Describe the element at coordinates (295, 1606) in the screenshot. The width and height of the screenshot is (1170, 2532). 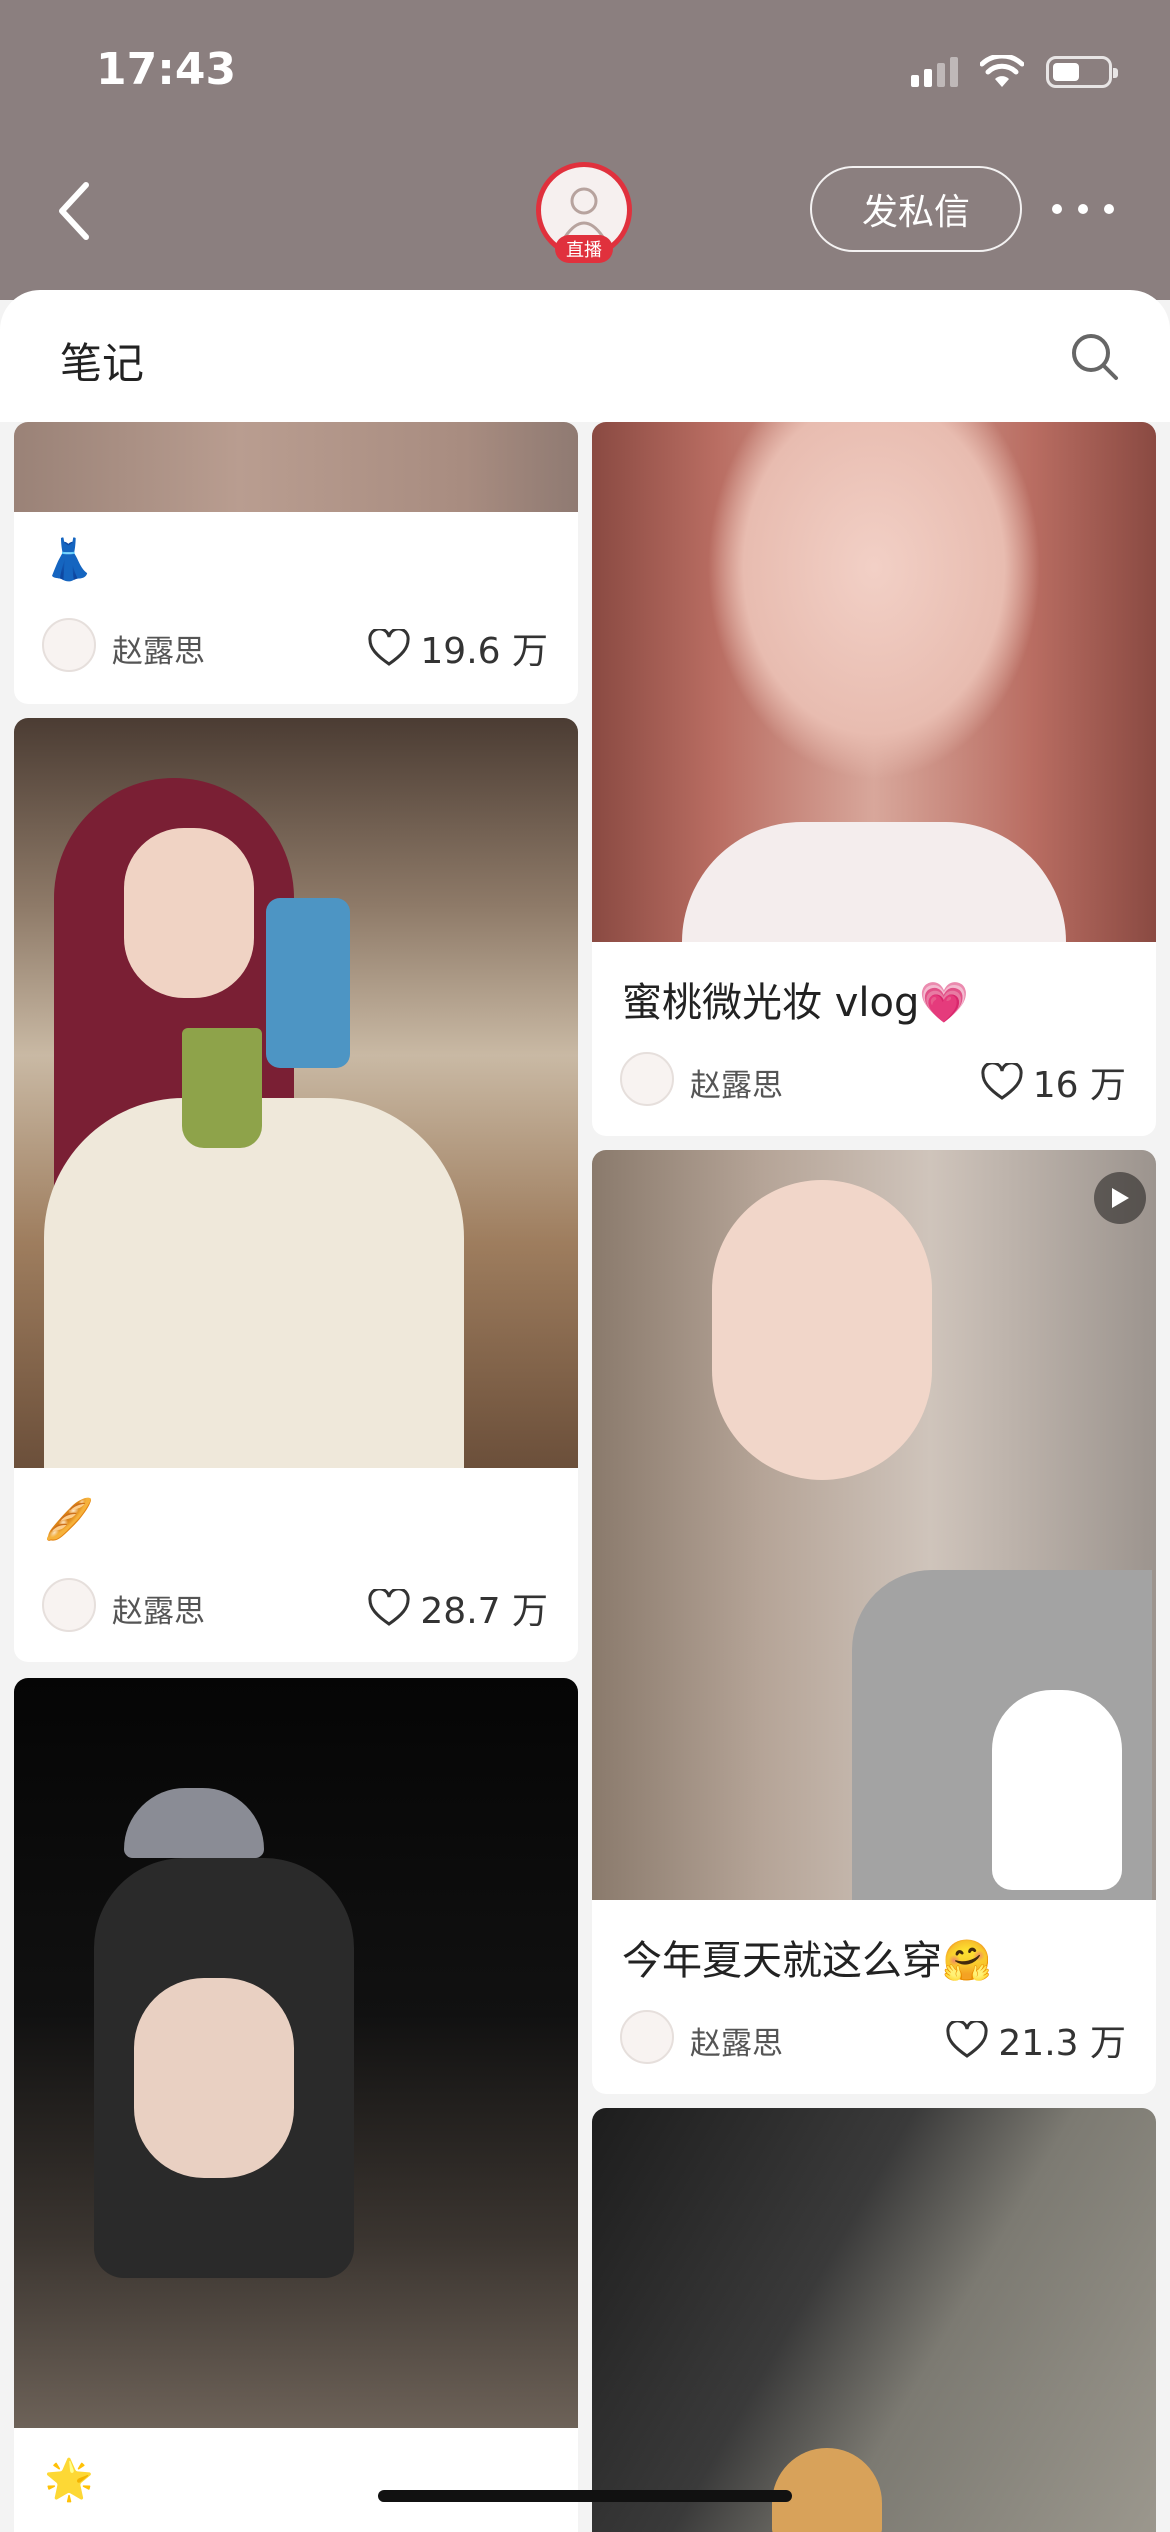
I see `note-meta: 赵露思 28.7 万` at that location.